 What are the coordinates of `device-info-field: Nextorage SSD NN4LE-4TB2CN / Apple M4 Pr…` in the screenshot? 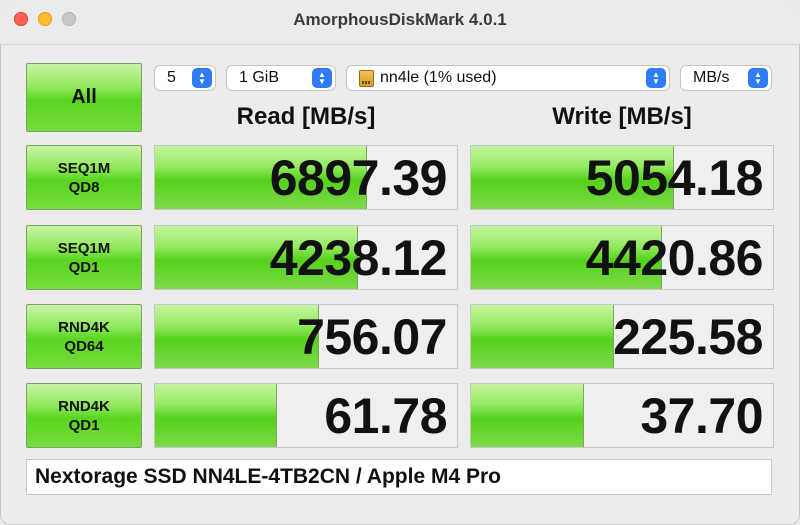 It's located at (399, 477).